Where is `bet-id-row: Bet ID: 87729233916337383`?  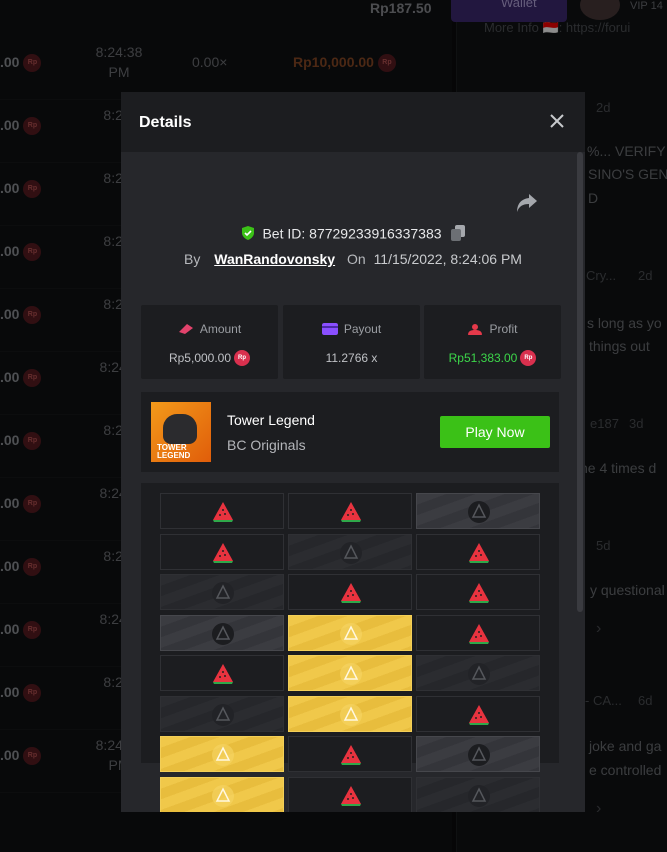
bet-id-row: Bet ID: 87729233916337383 is located at coordinates (353, 233).